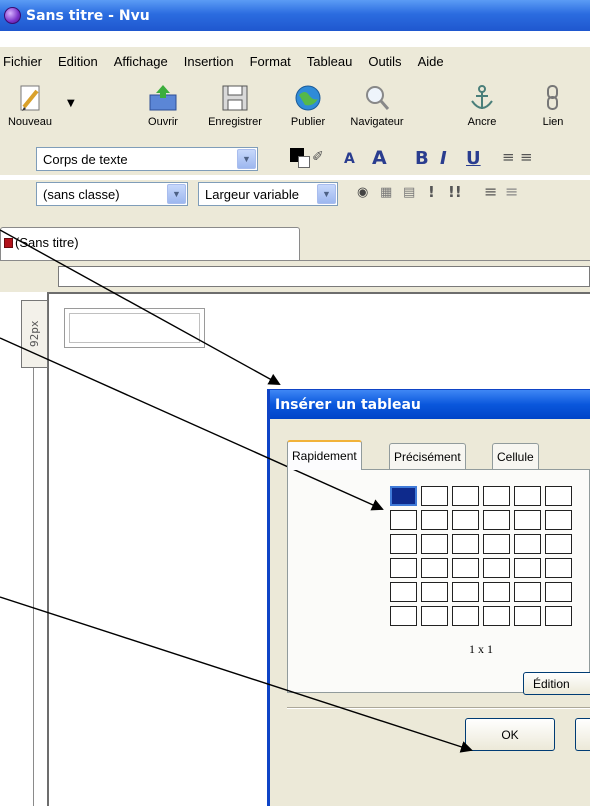  Describe the element at coordinates (270, 61) in the screenshot. I see `menu-format: Format` at that location.